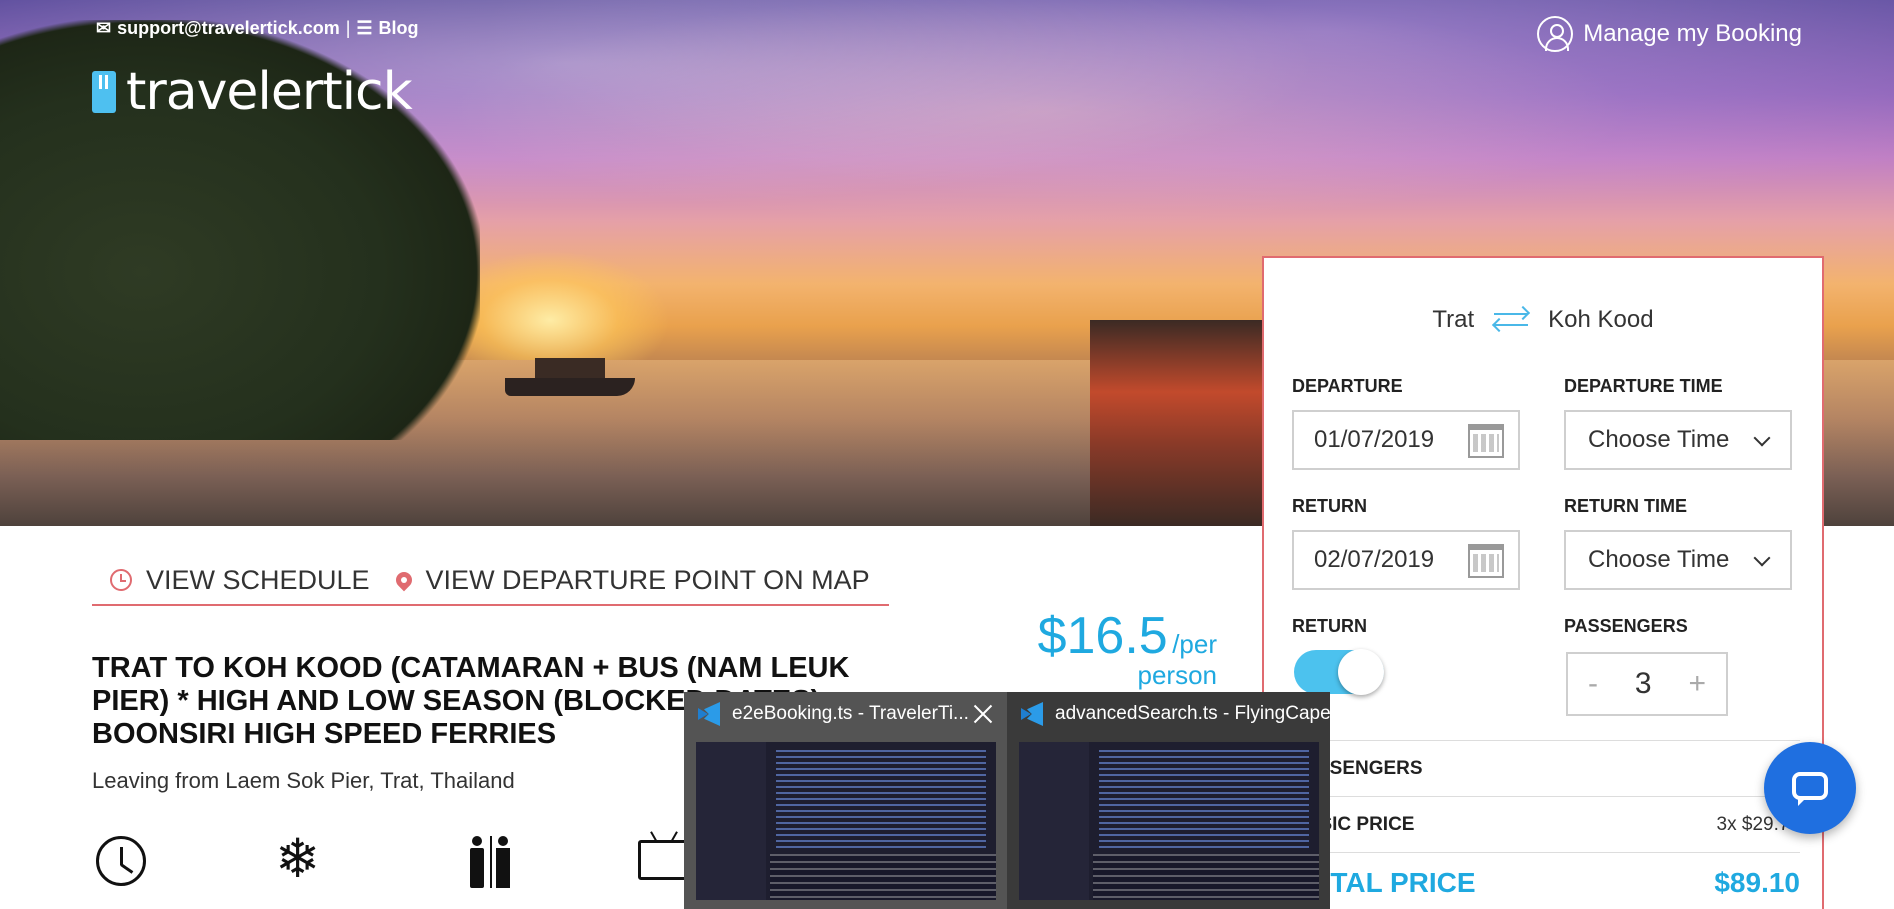 The width and height of the screenshot is (1894, 909). I want to click on route: Trat Koh Kood, so click(1543, 319).